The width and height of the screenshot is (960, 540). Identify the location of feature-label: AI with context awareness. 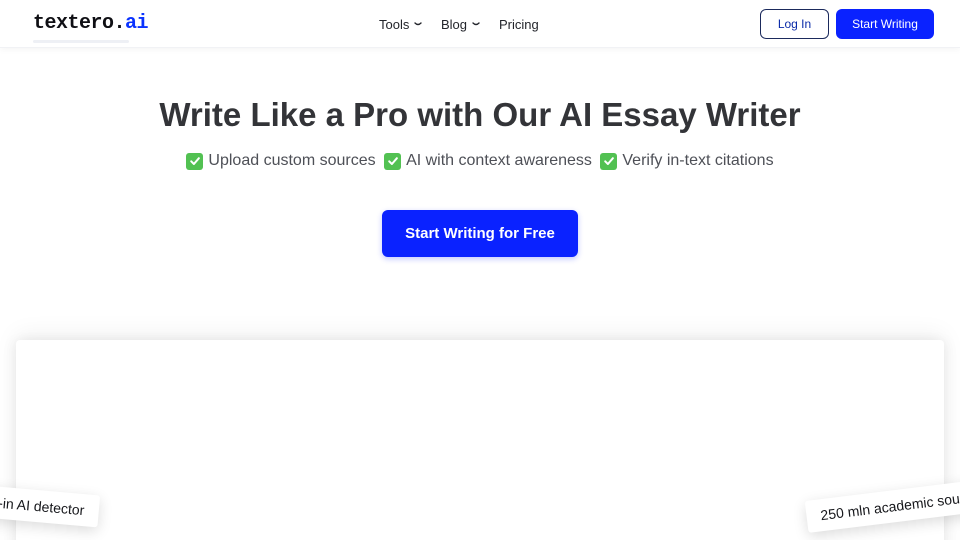
(499, 160).